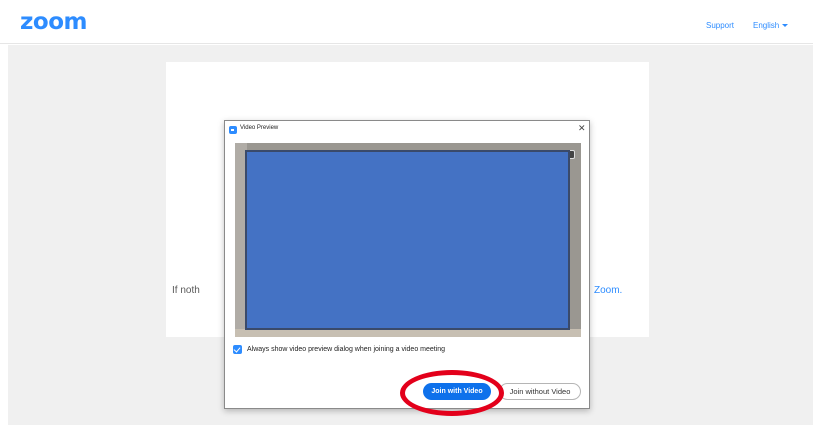 The height and width of the screenshot is (431, 813). What do you see at coordinates (259, 128) in the screenshot?
I see `dialog-title: Video Preview` at bounding box center [259, 128].